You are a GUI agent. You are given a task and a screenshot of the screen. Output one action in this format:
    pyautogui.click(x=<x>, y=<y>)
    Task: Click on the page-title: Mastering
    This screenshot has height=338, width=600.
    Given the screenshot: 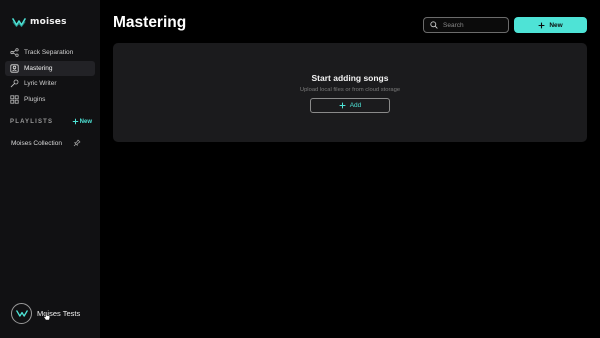 What is the action you would take?
    pyautogui.click(x=150, y=22)
    